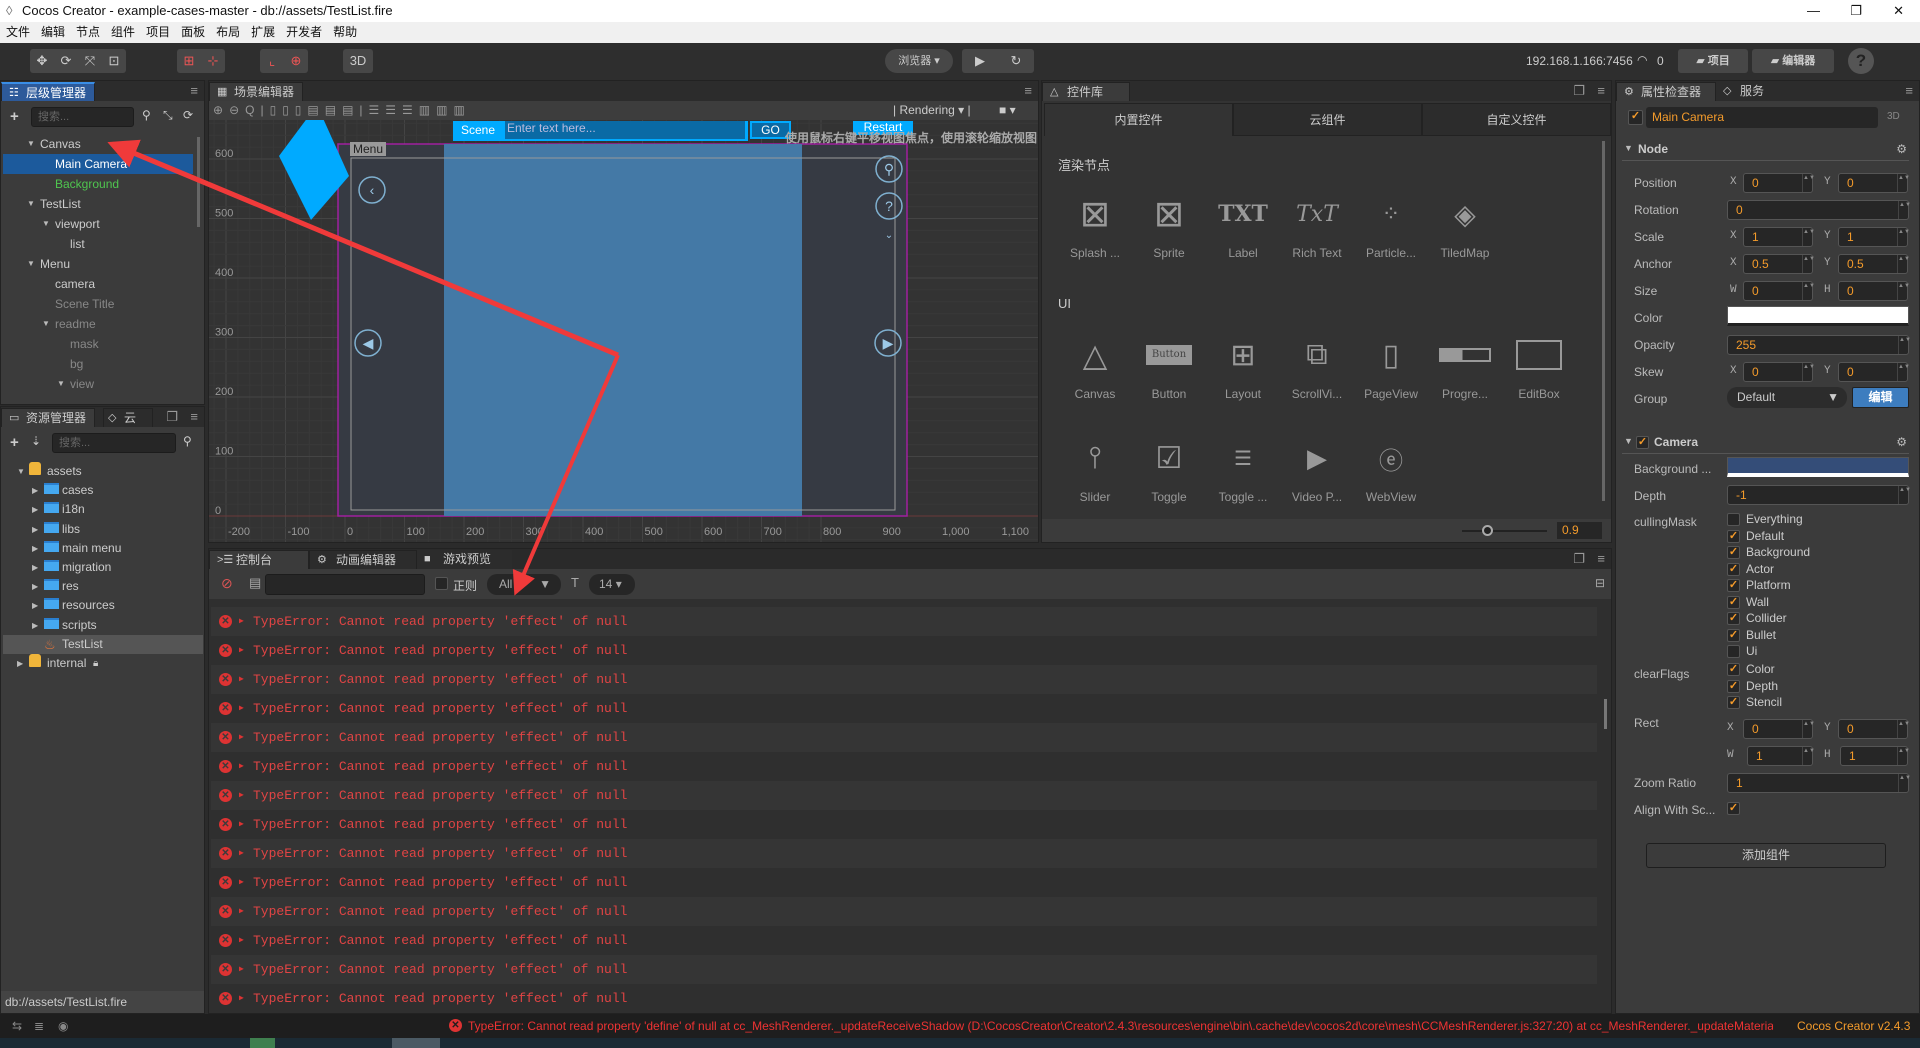 This screenshot has height=1048, width=1920. I want to click on tab-widget-library: △ 控件库, so click(1086, 91).